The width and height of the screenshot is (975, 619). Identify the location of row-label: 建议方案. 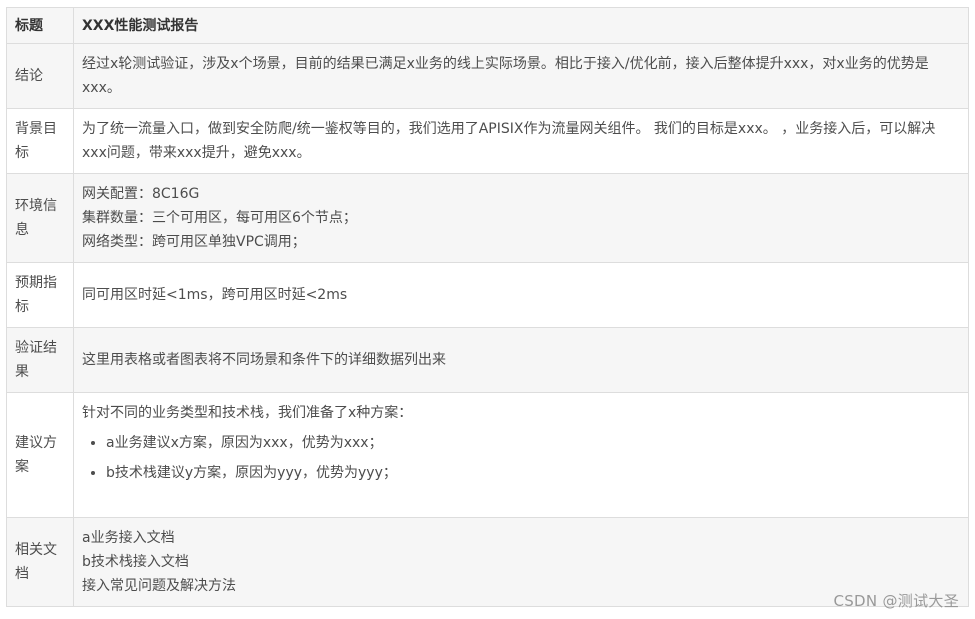
(40, 455).